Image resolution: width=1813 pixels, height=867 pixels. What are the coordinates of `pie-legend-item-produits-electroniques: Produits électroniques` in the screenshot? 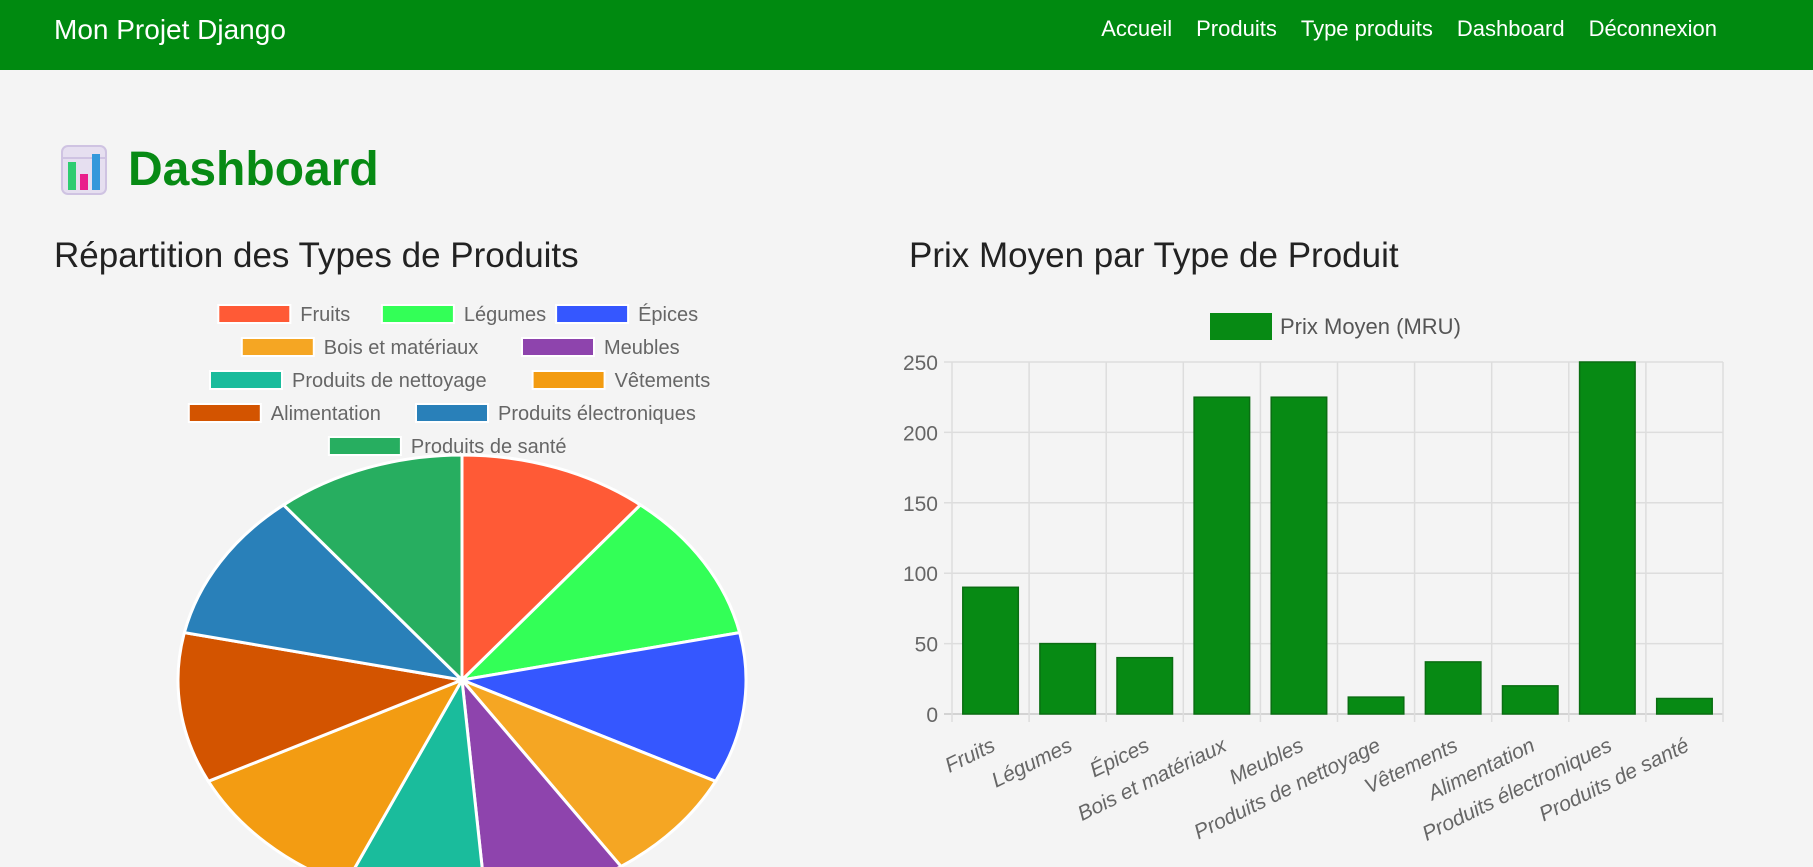 It's located at (555, 414).